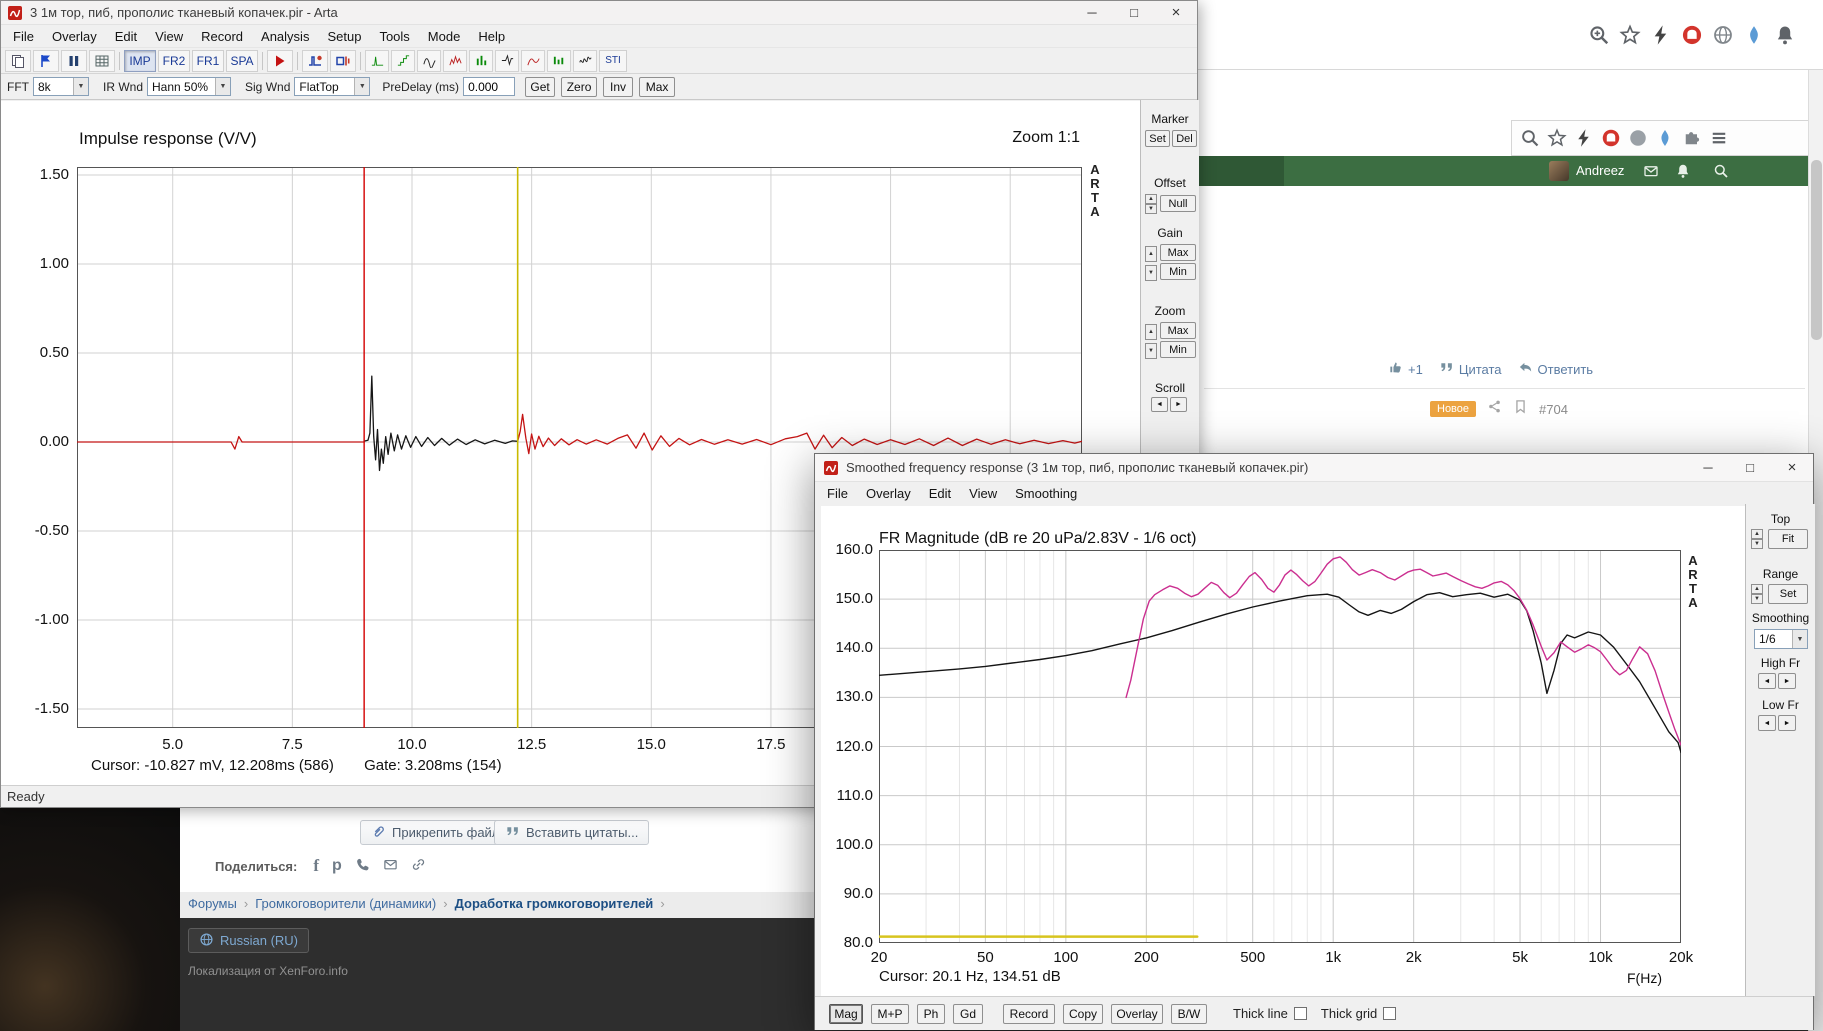 The image size is (1823, 1031). I want to click on max-button: Max, so click(657, 86).